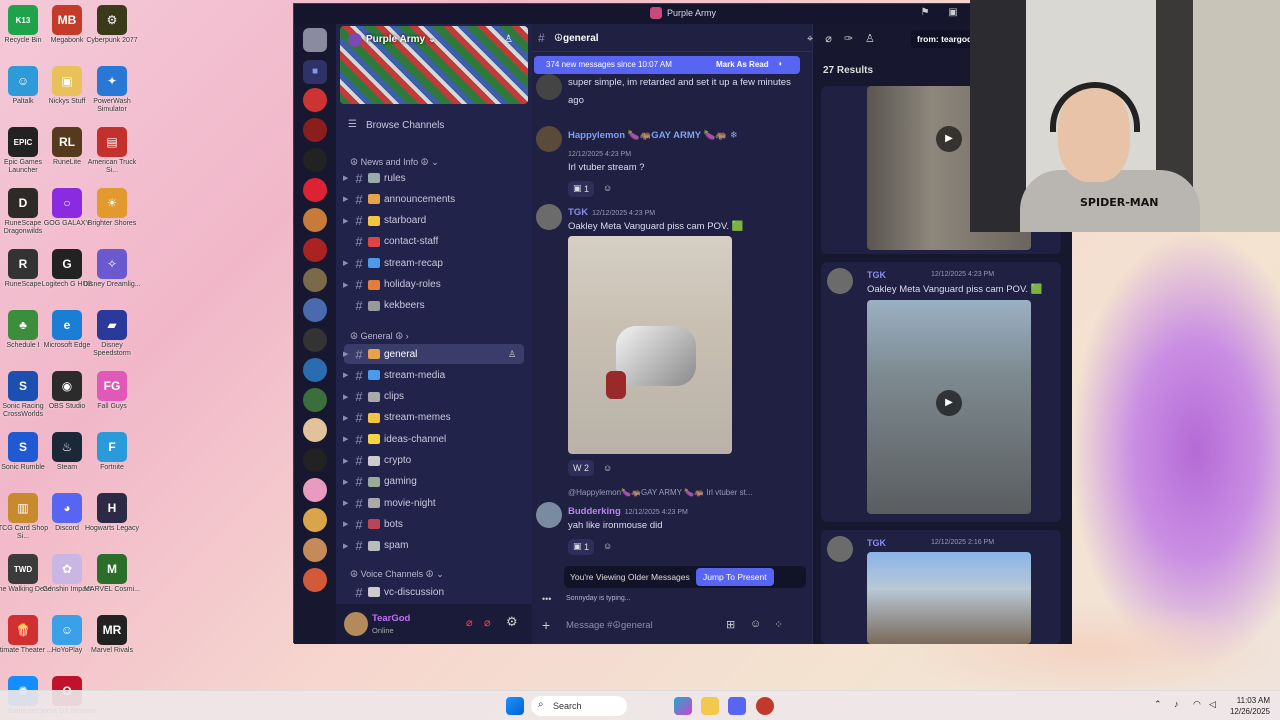  Describe the element at coordinates (834, 39) in the screenshot. I see `notifications-icon: ⌀` at that location.